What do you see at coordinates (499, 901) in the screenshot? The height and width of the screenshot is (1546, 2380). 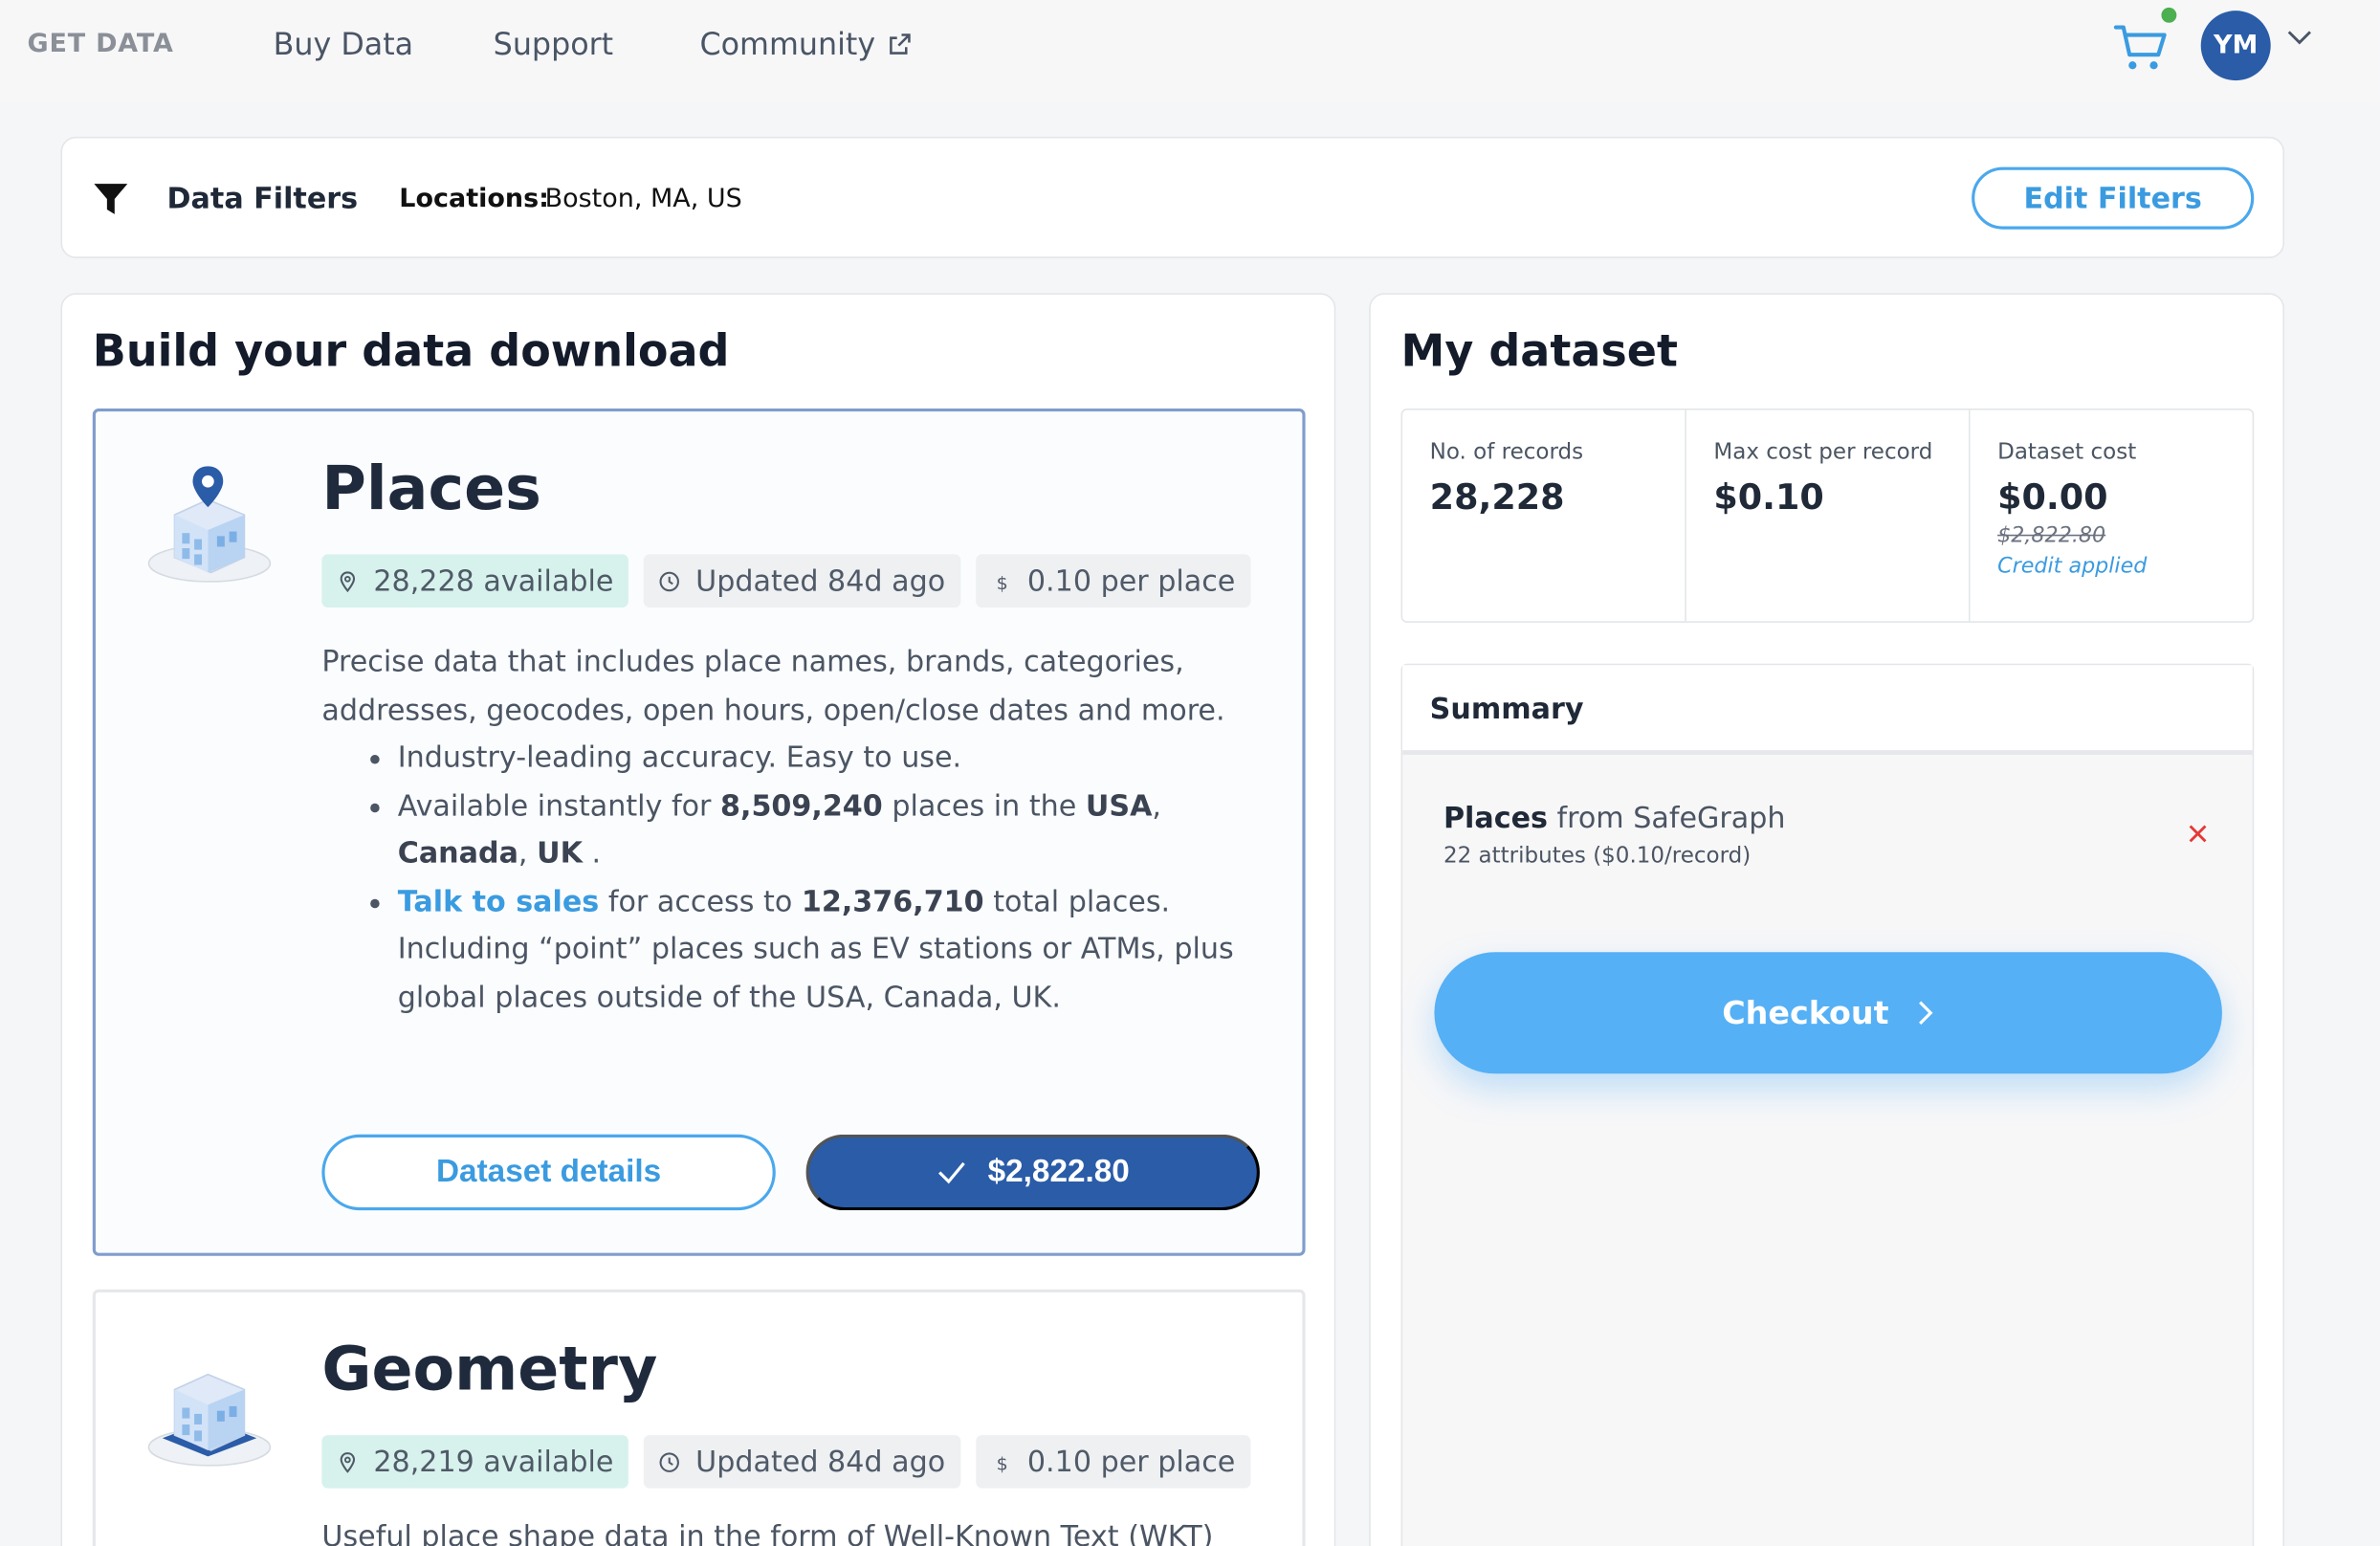 I see `talk-to-sales-link: Talk to sales` at bounding box center [499, 901].